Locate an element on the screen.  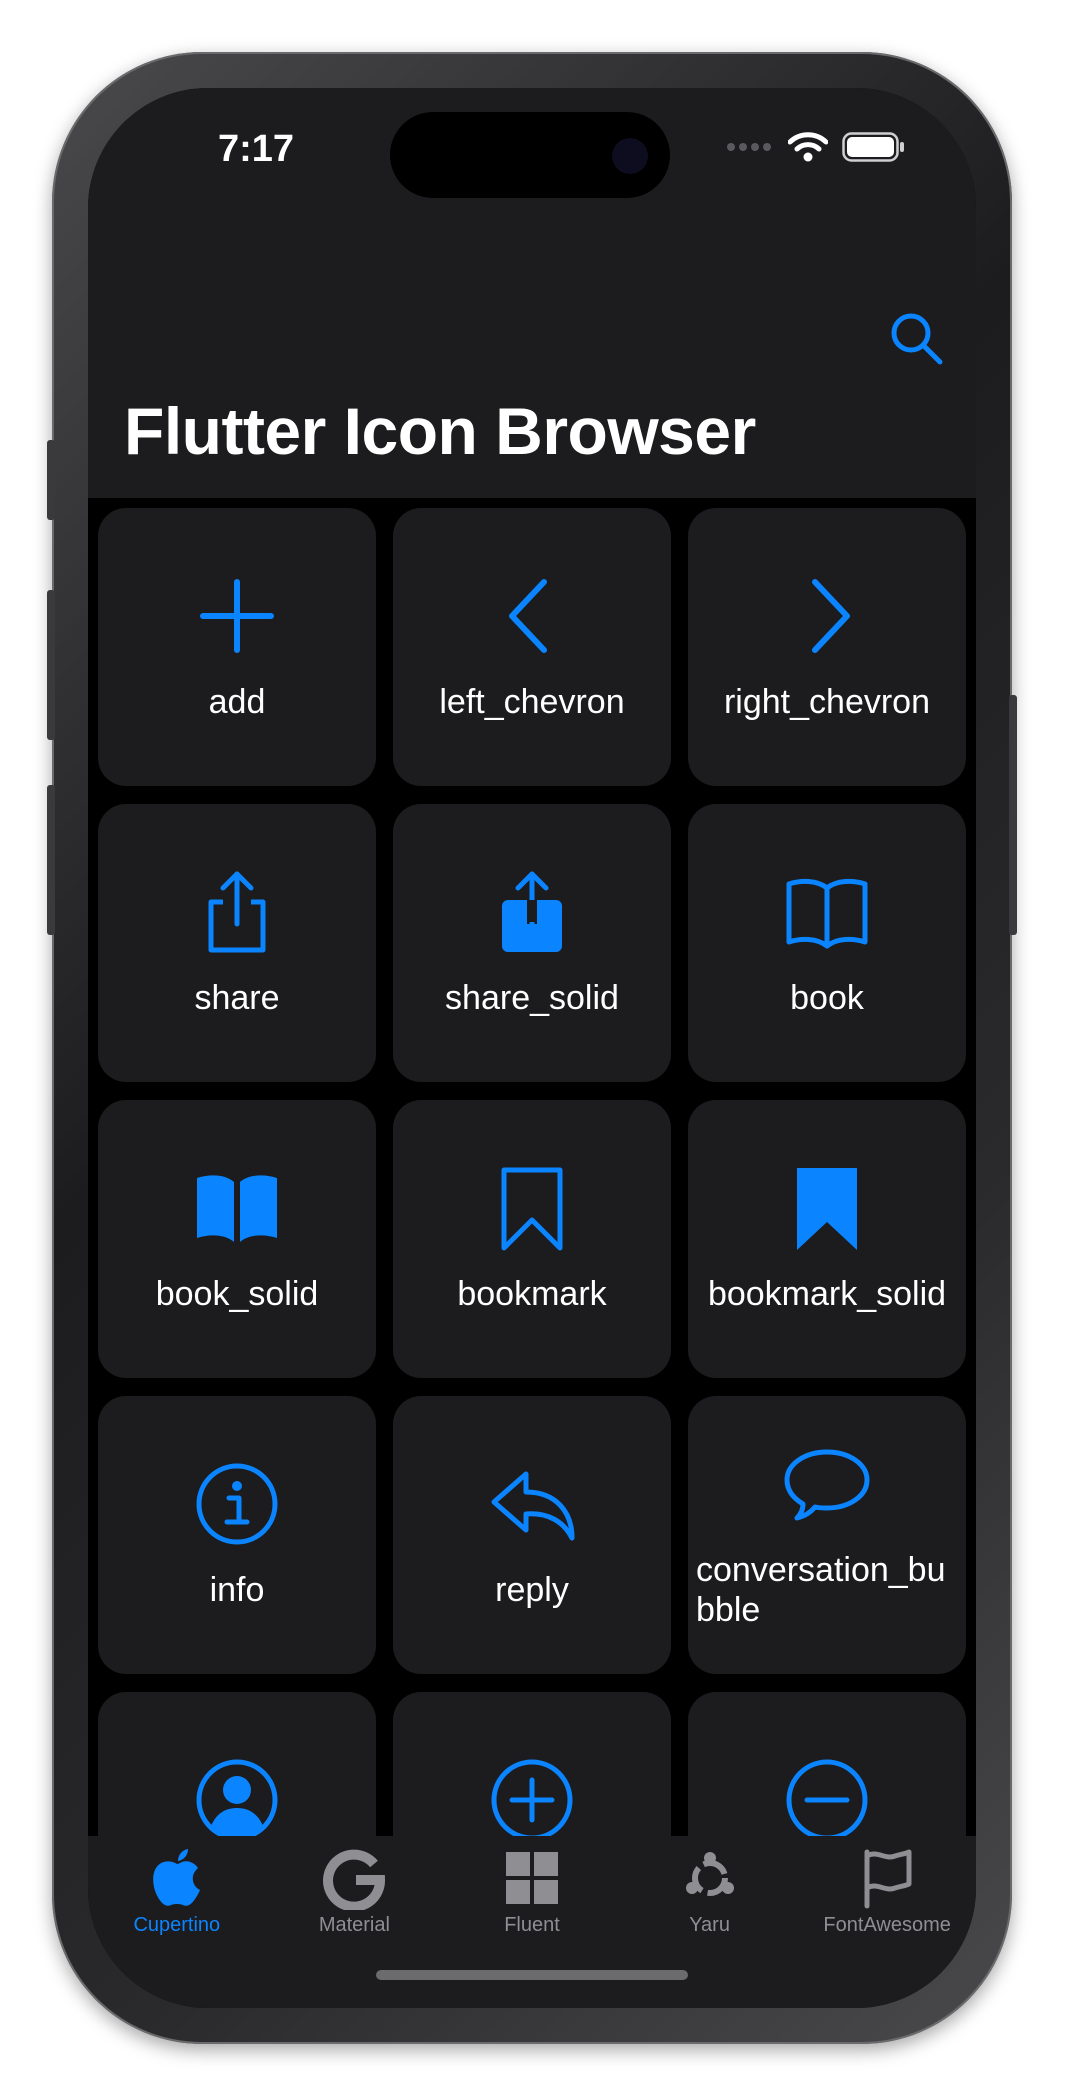
book-solid-icon is located at coordinates (237, 1208).